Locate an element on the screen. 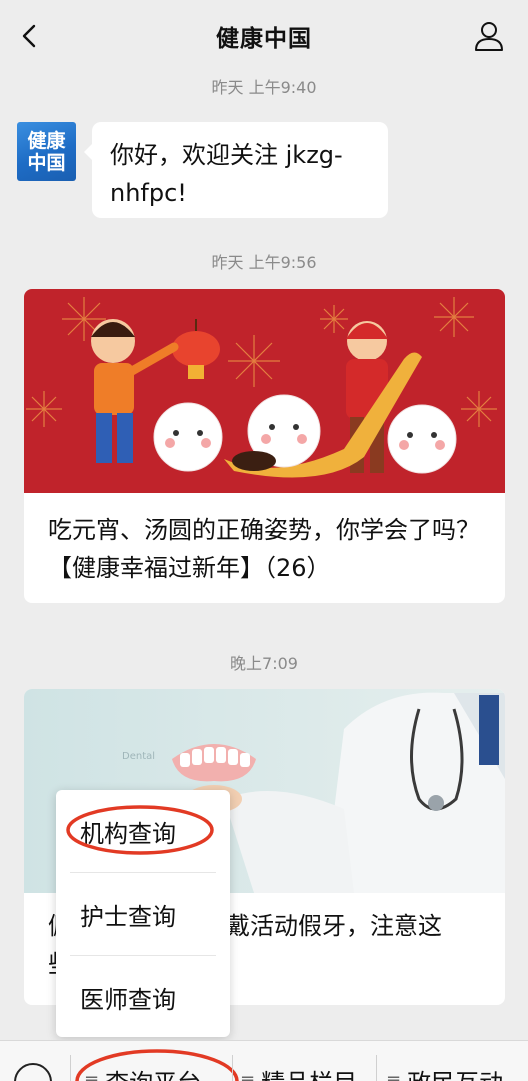  message-timestamp: 昨天 上午9:40 is located at coordinates (264, 87).